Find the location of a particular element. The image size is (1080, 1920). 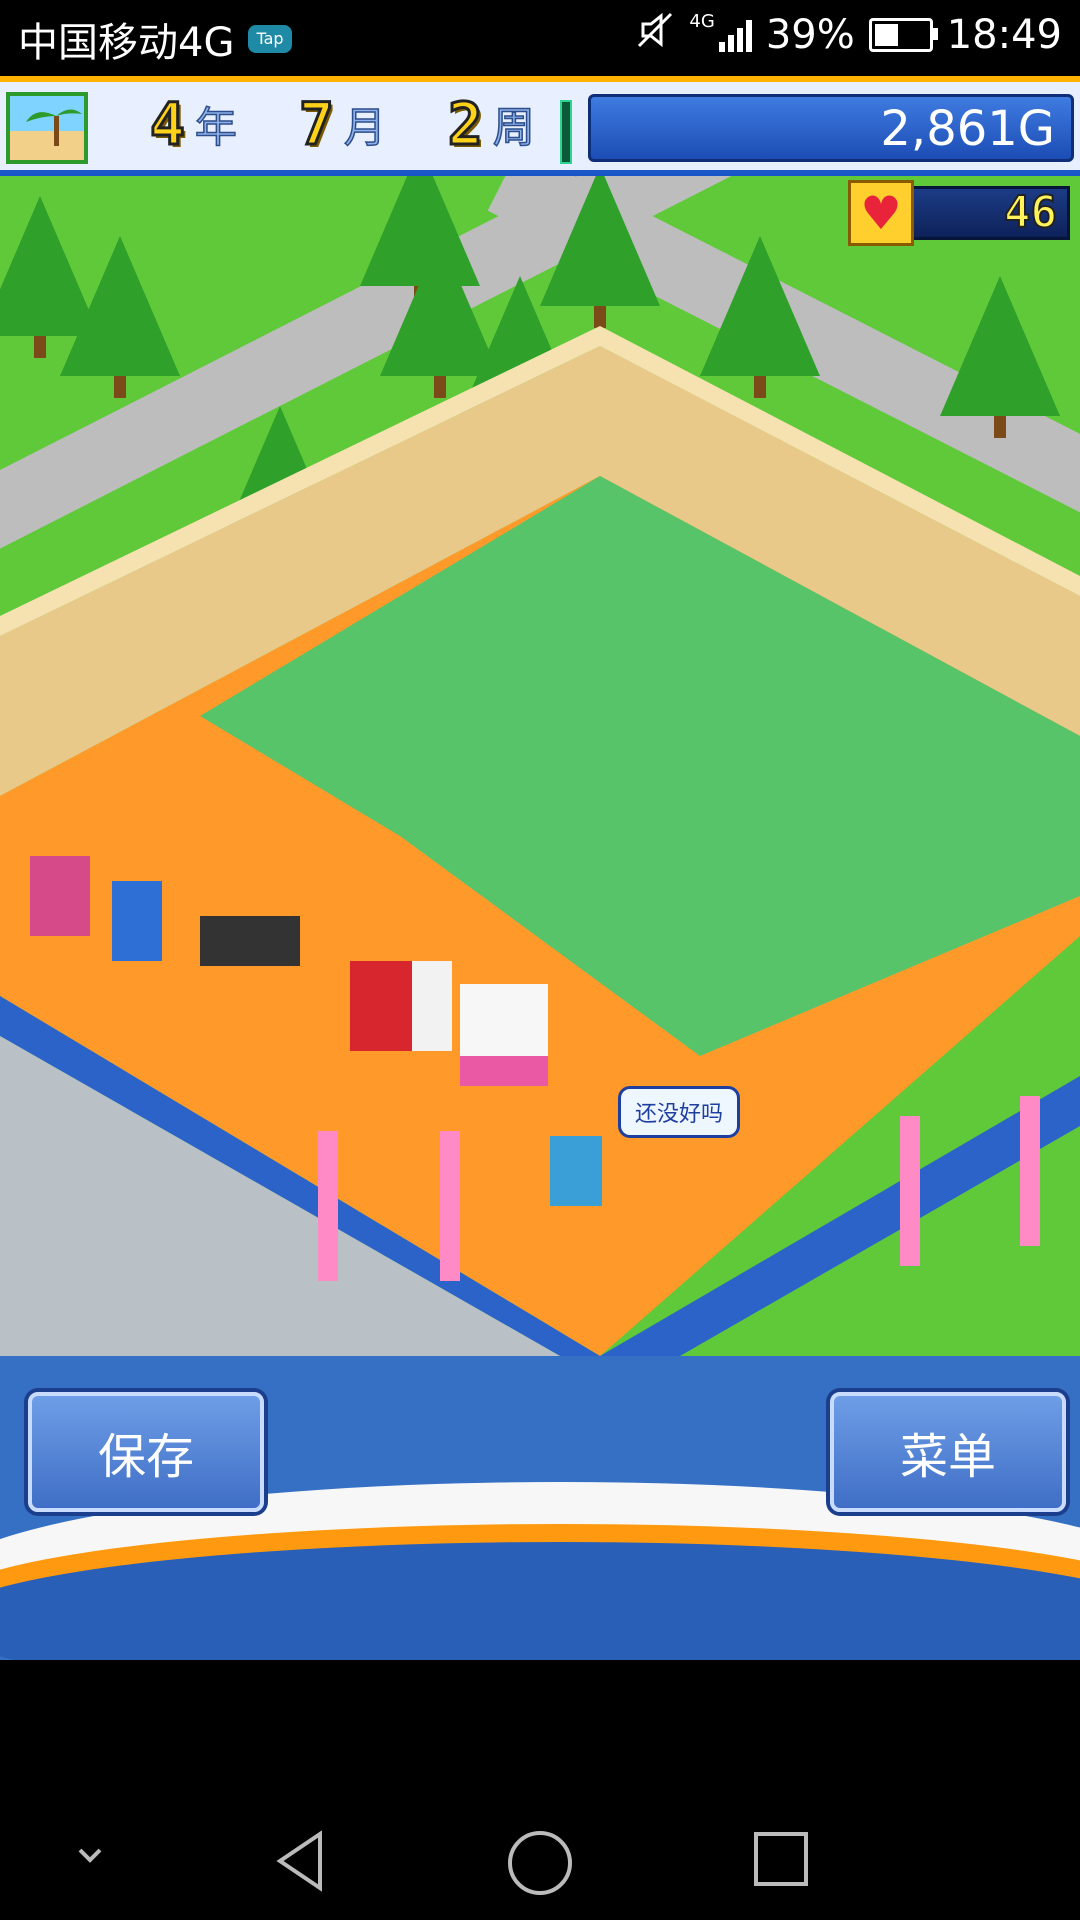

navigation-bar is located at coordinates (540, 1855).